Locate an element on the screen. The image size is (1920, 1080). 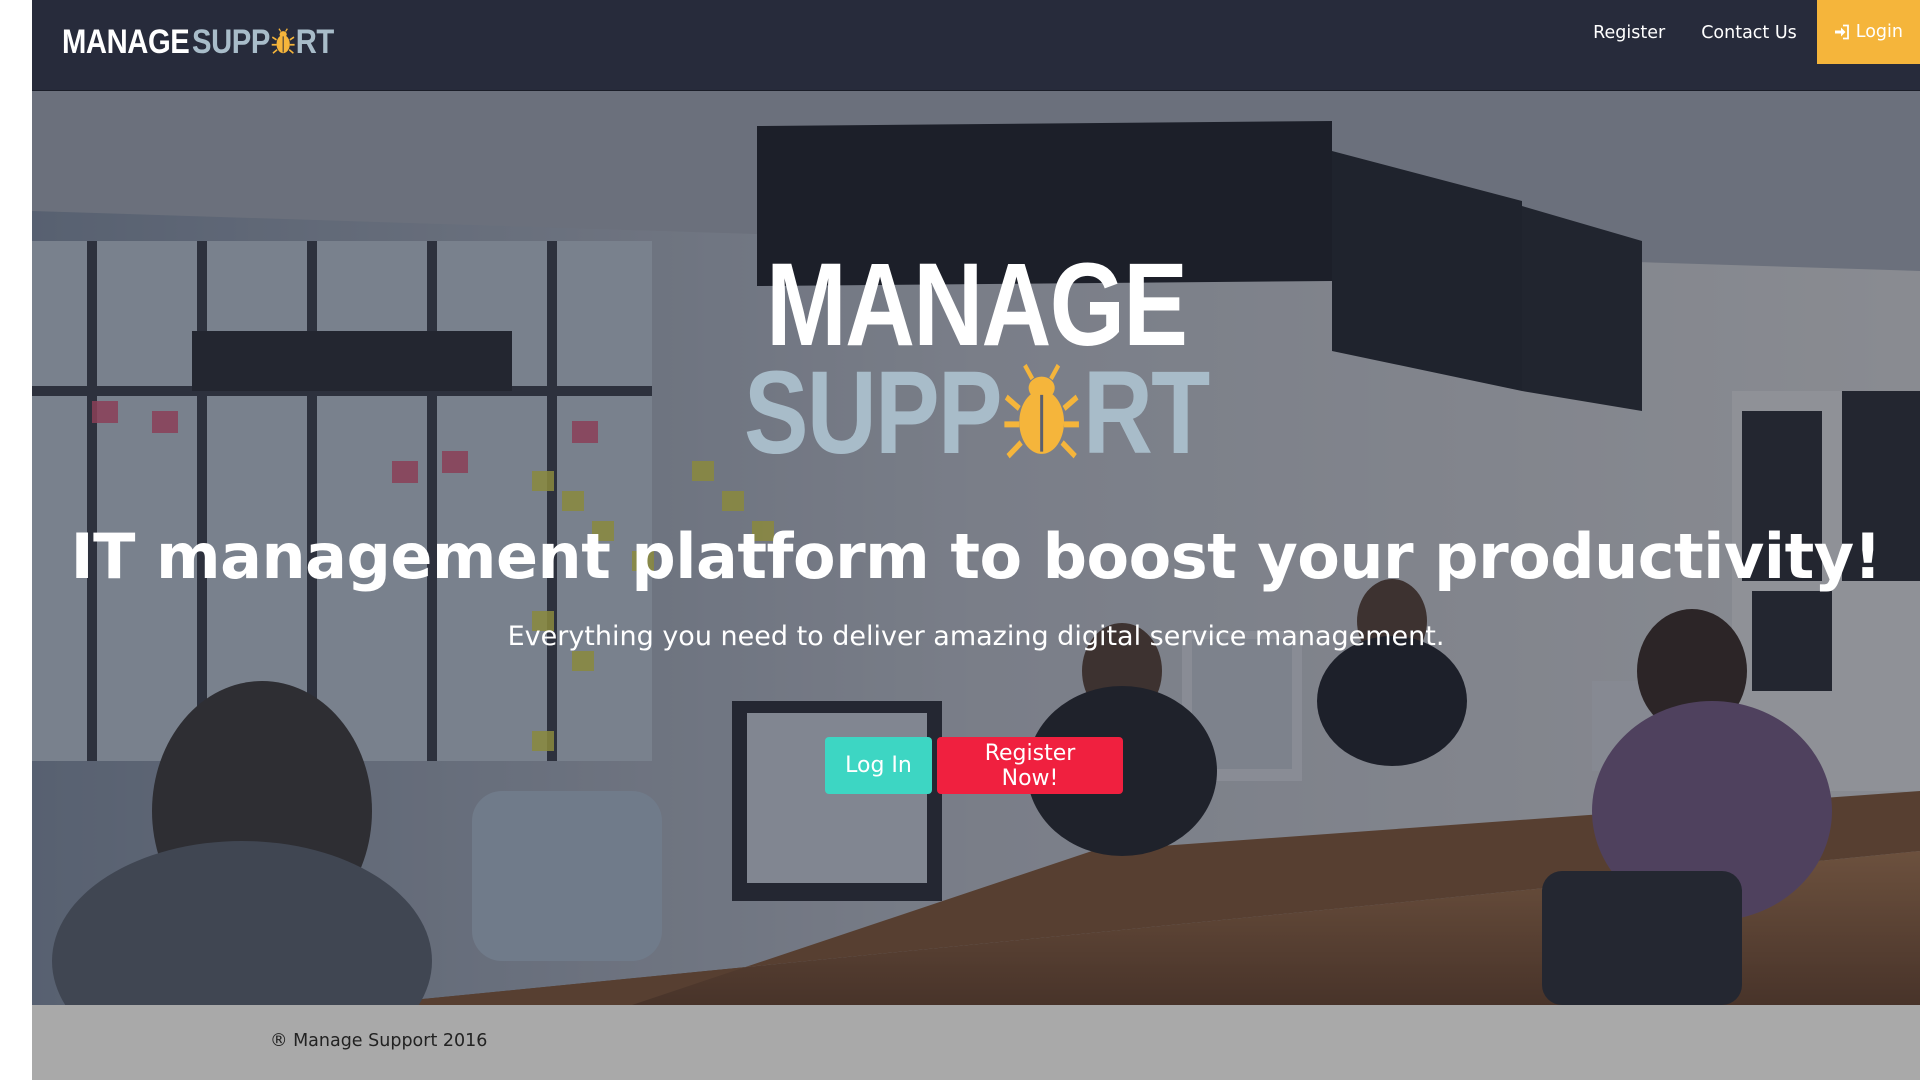
hero-actions: Log In Register Now! is located at coordinates (976, 765).